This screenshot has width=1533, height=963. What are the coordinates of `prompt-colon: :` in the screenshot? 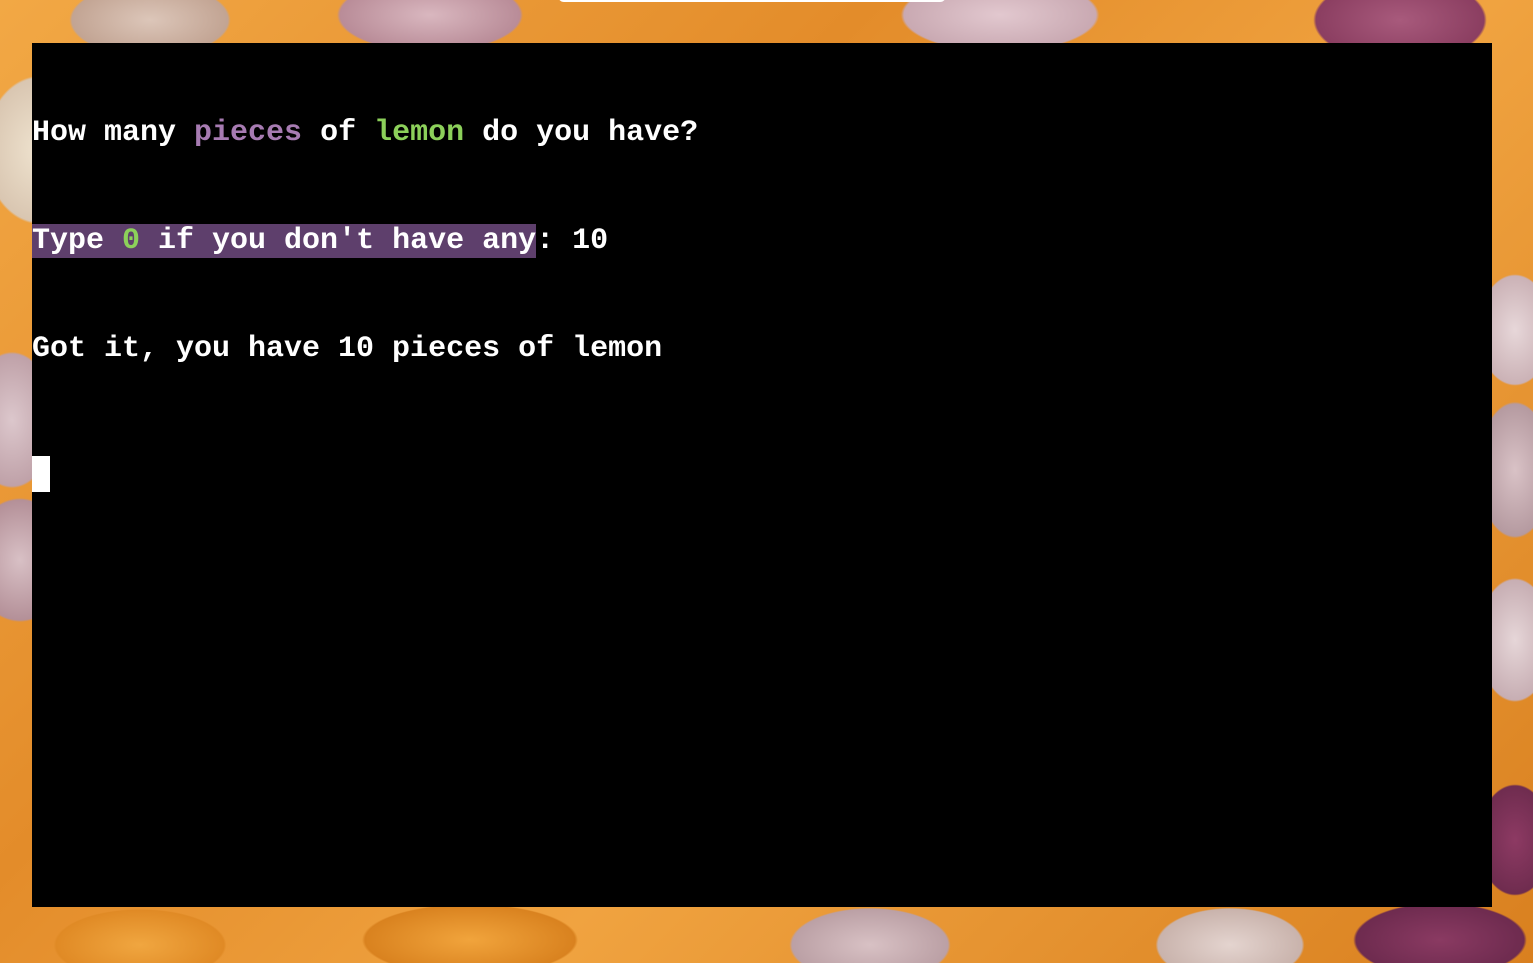 It's located at (554, 241).